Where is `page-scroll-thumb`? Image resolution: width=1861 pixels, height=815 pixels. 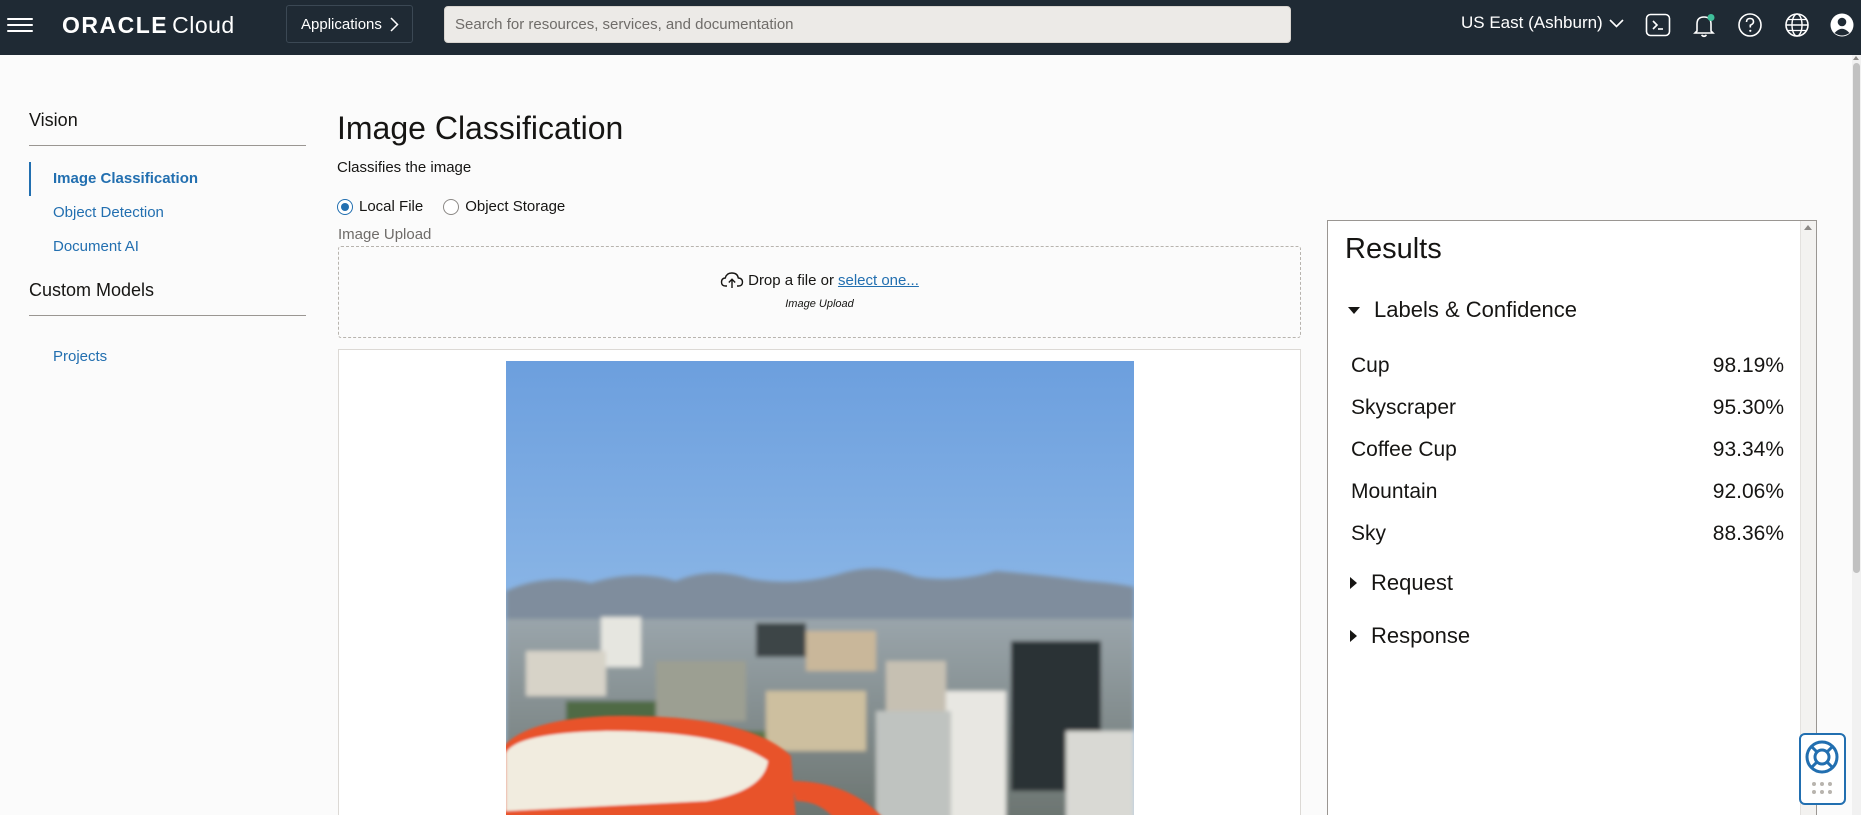 page-scroll-thumb is located at coordinates (1856, 318).